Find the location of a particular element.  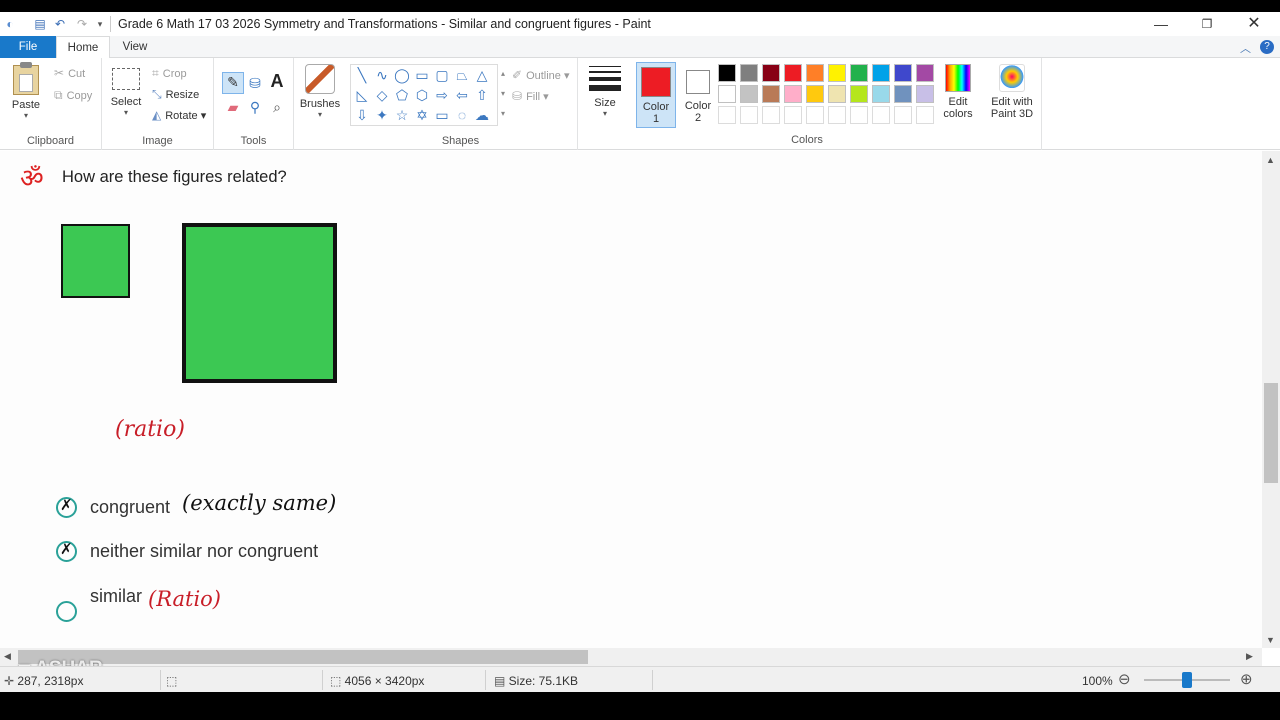

save-icon: ▤ is located at coordinates (40, 24).